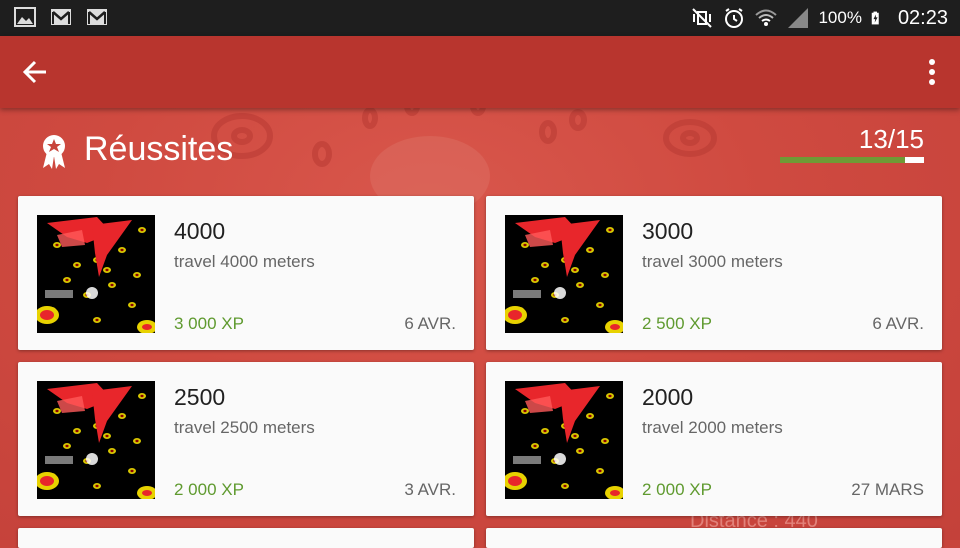 The image size is (960, 548). Describe the element at coordinates (798, 18) in the screenshot. I see `signal-icon` at that location.